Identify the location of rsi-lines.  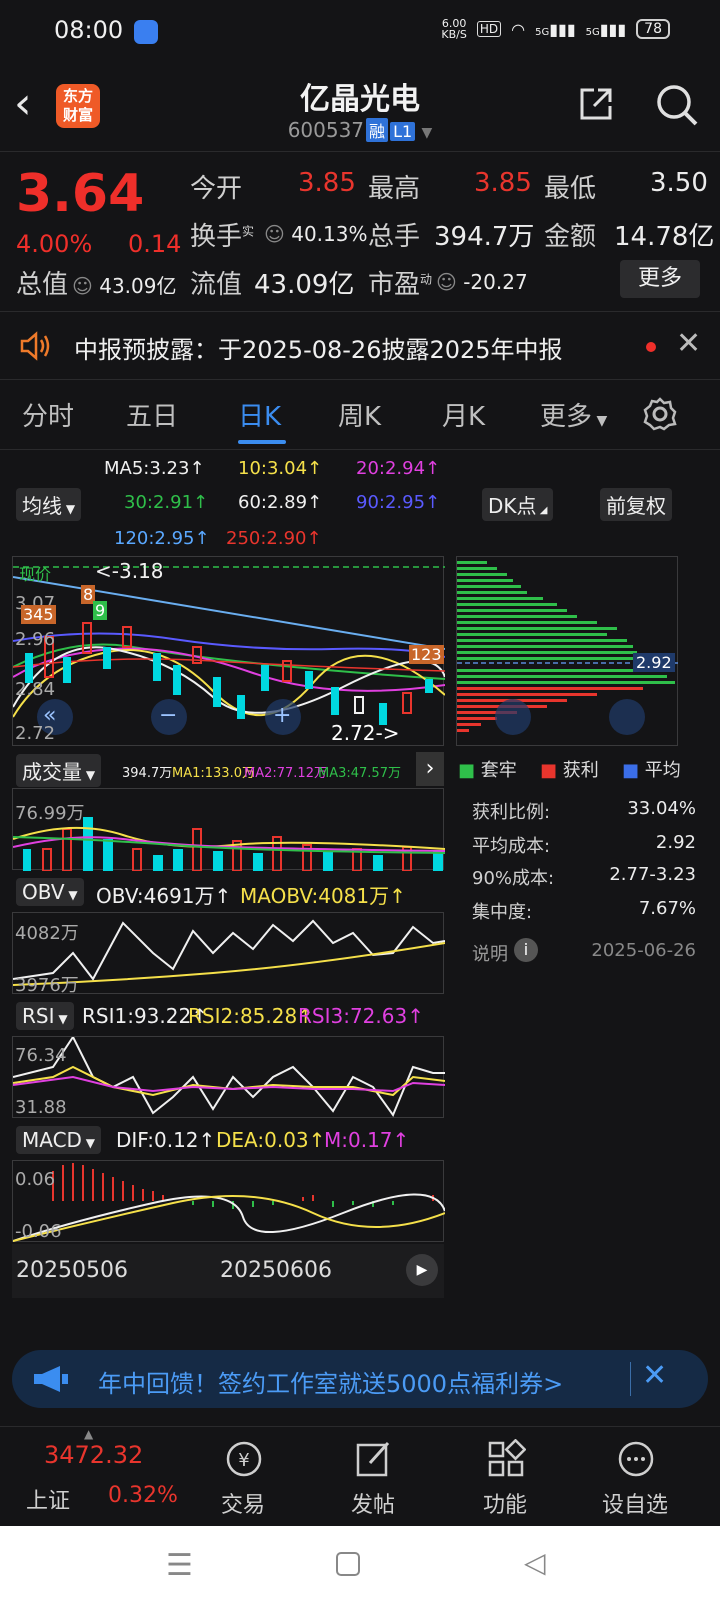
(229, 1077).